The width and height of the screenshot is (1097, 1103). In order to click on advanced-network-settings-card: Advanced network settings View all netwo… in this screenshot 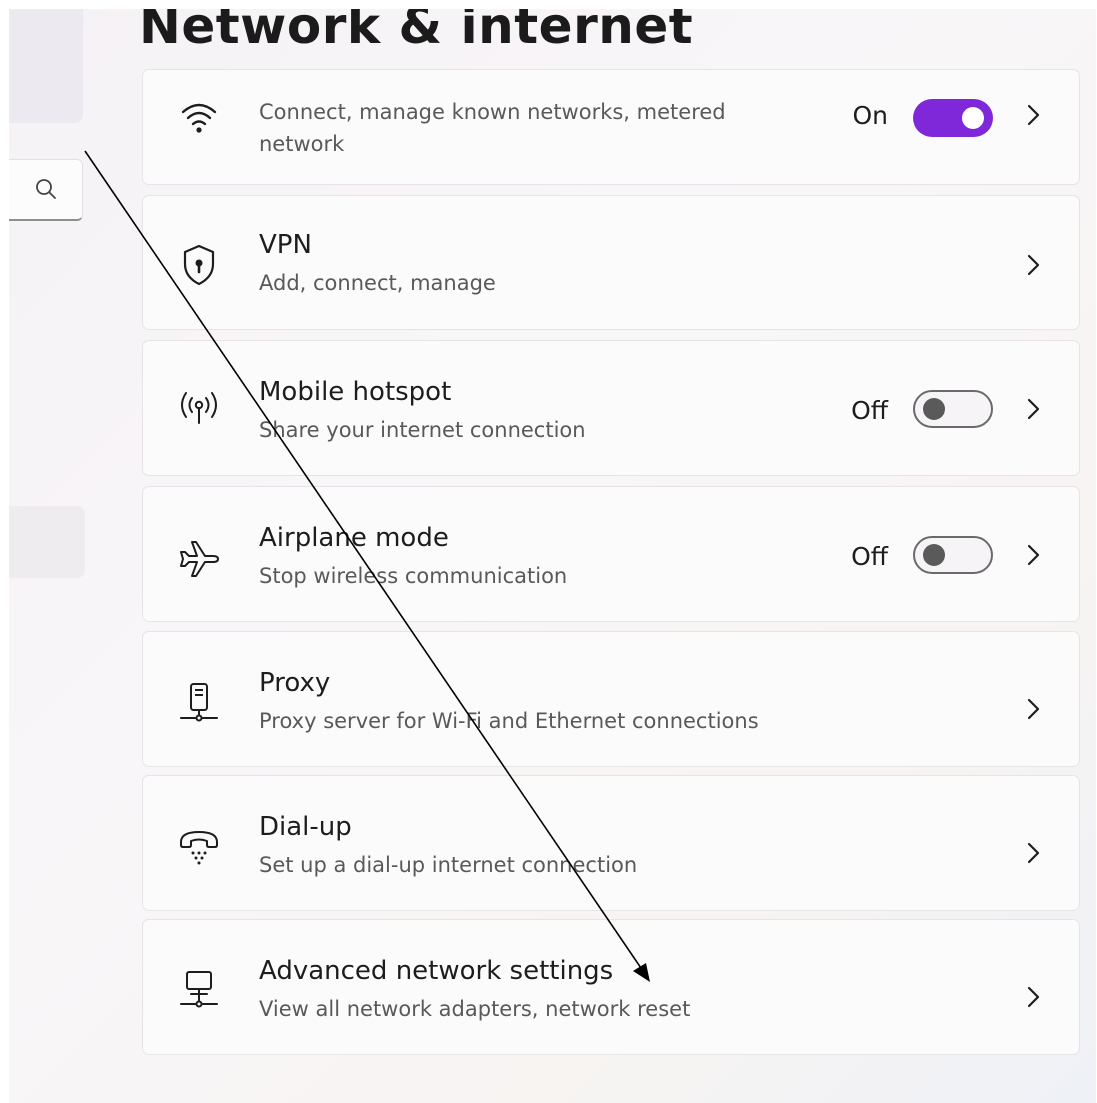, I will do `click(611, 987)`.